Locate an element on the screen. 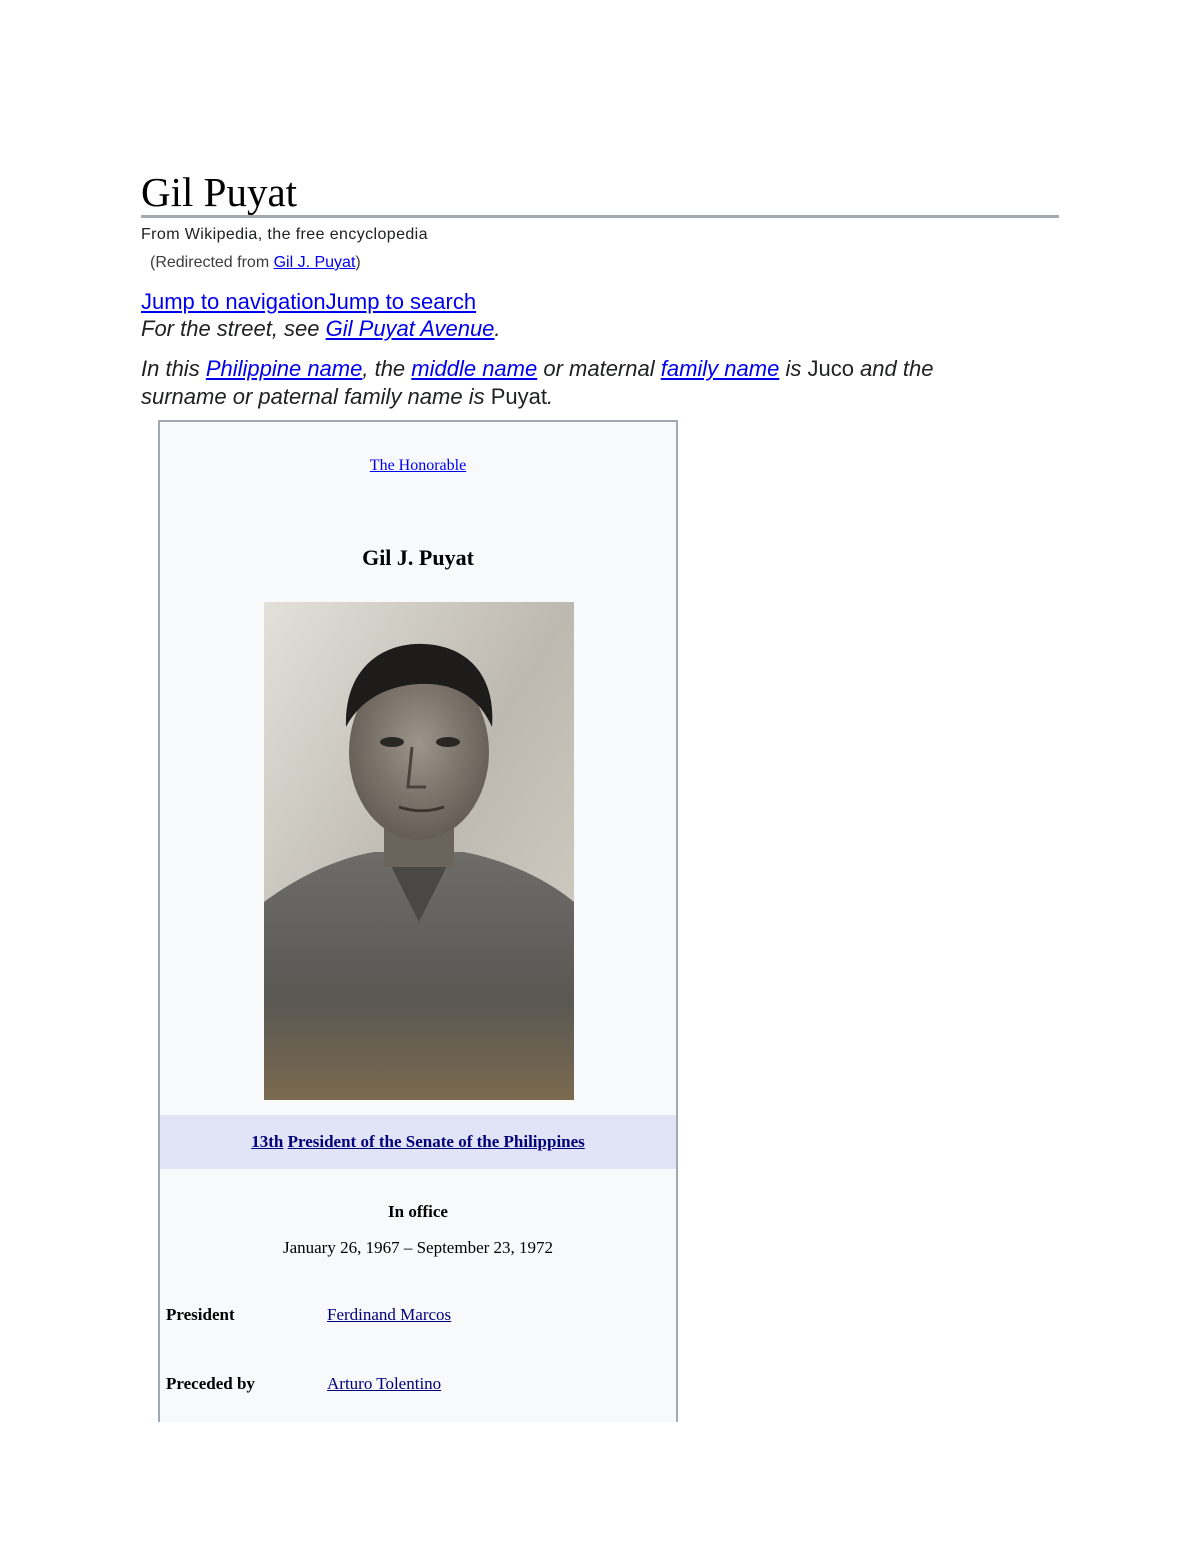  namenote-part6: . is located at coordinates (550, 396).